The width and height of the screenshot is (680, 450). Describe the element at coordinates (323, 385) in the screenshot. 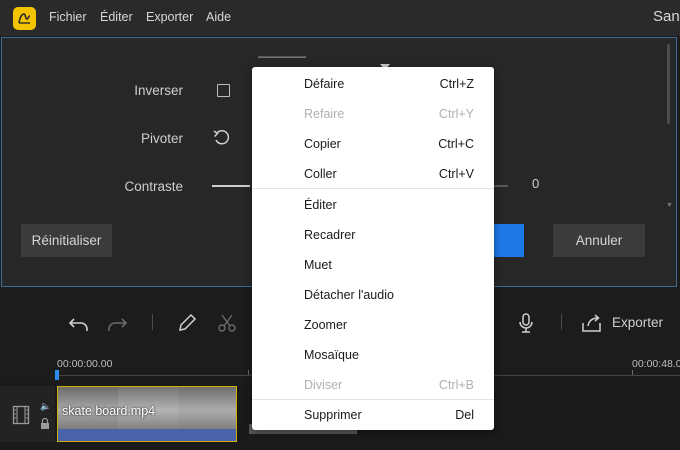

I see `menu-item-label: Diviser` at that location.